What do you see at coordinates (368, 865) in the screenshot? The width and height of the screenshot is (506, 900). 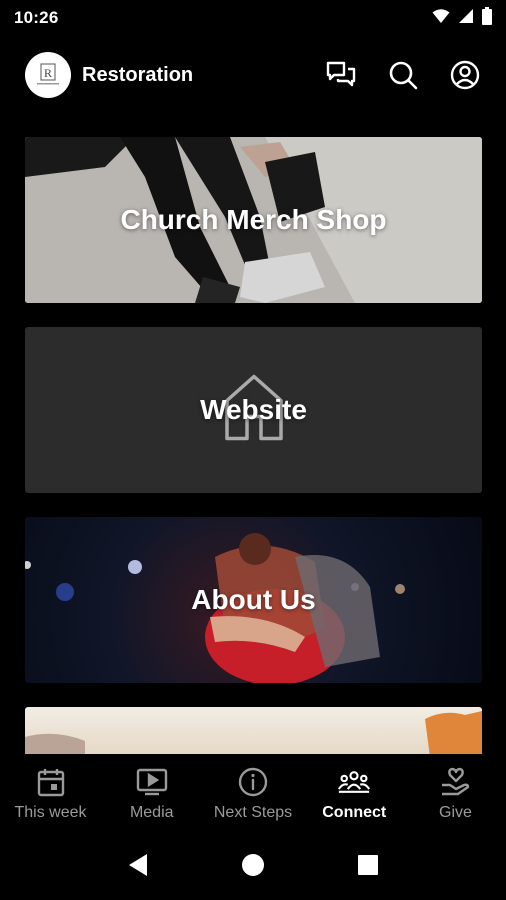 I see `recents-button` at bounding box center [368, 865].